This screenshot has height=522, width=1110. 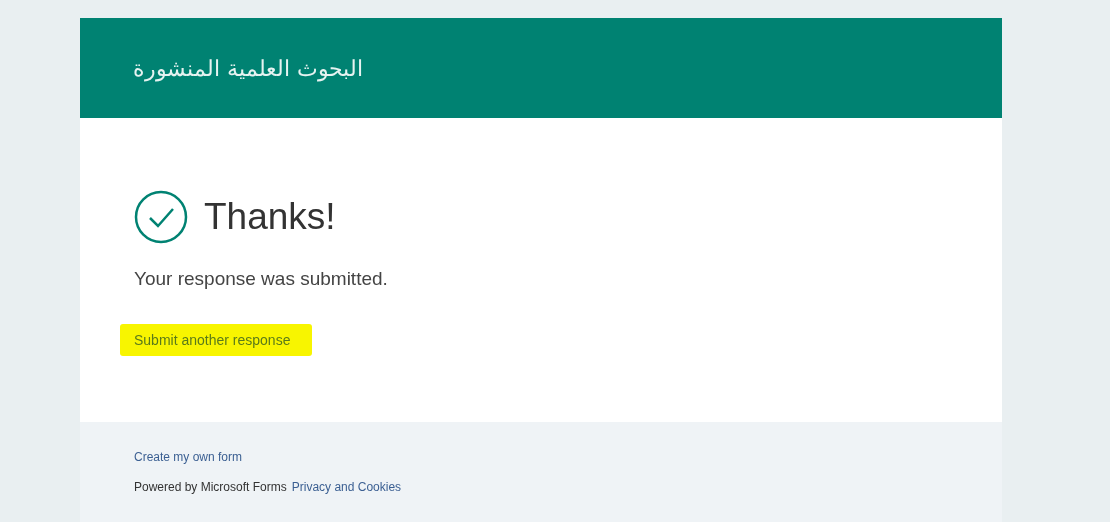 I want to click on check-circle-icon, so click(x=161, y=217).